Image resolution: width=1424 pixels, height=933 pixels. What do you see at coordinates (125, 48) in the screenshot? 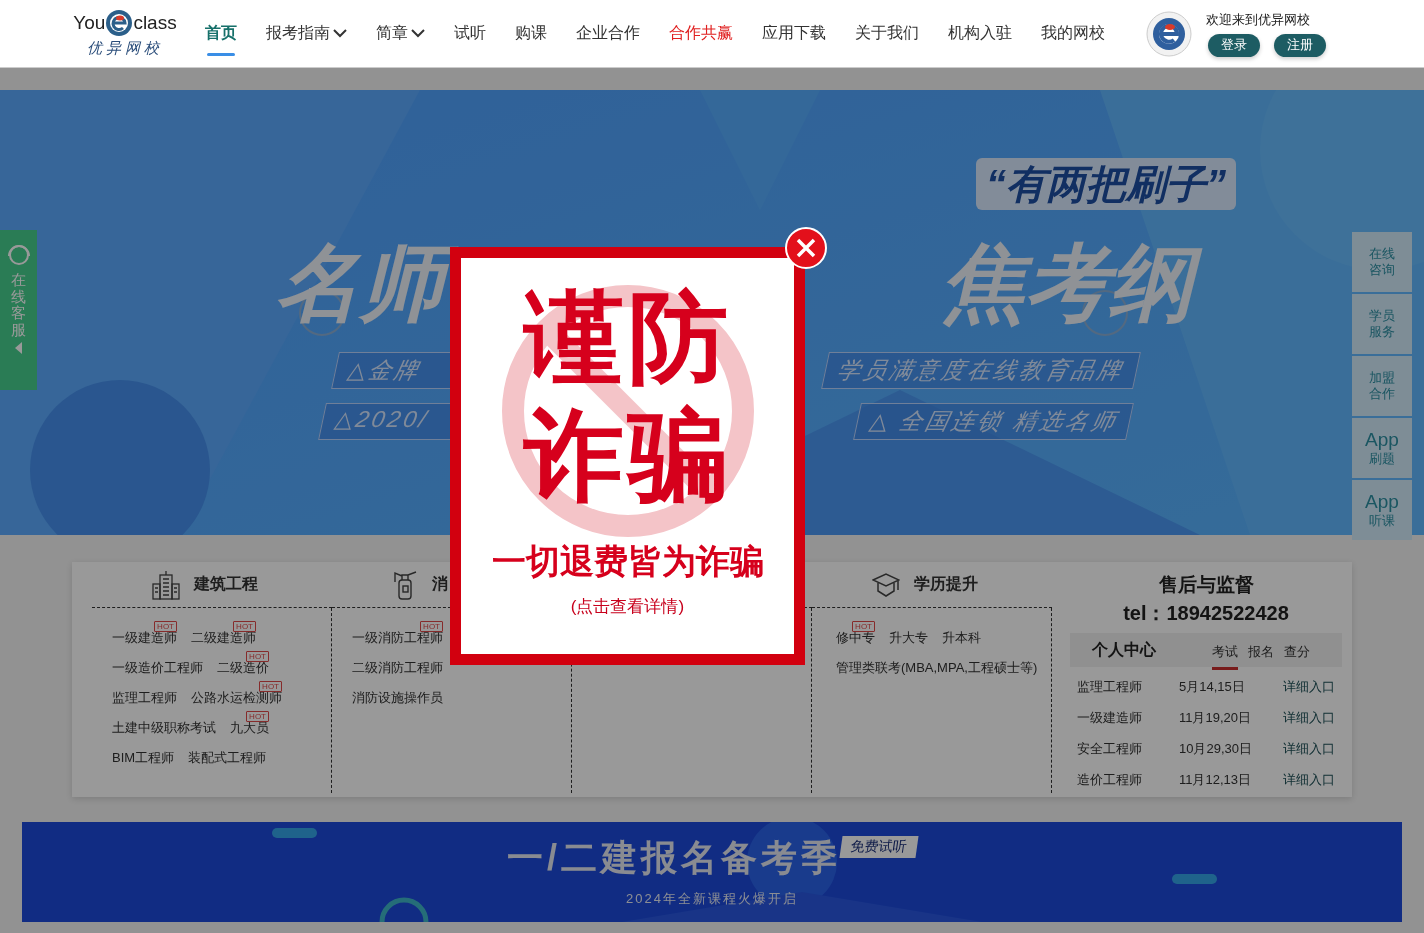
I see `logo-subtitle: 优异网校` at bounding box center [125, 48].